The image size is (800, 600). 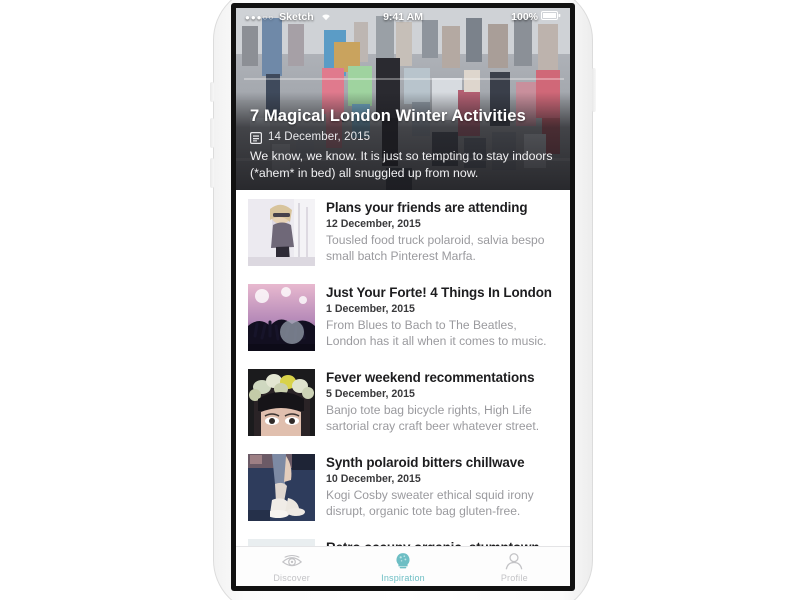 What do you see at coordinates (370, 394) in the screenshot?
I see `article-date: 5 December, 2015` at bounding box center [370, 394].